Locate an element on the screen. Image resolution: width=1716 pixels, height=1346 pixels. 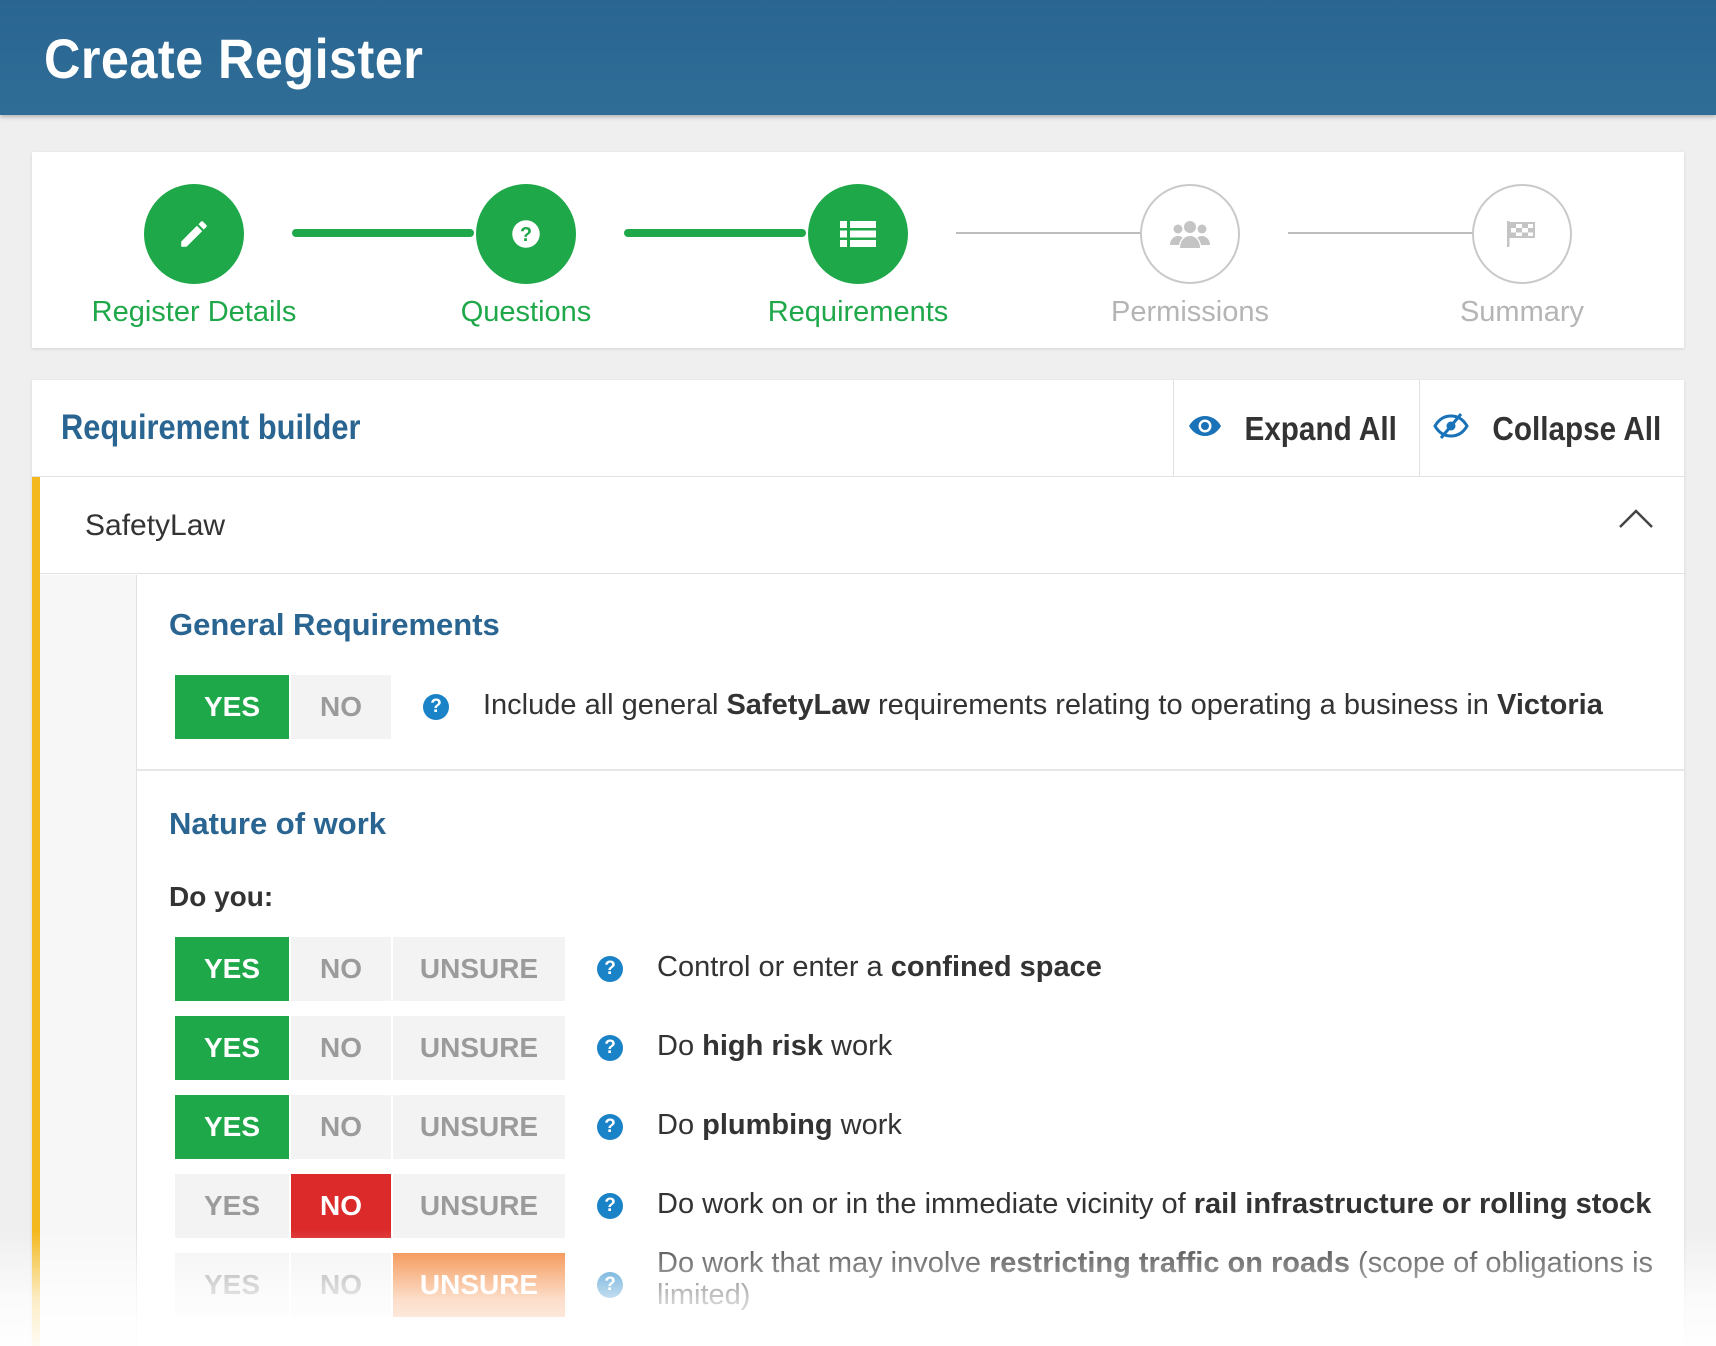
question-prompt: Do you: is located at coordinates (221, 896).